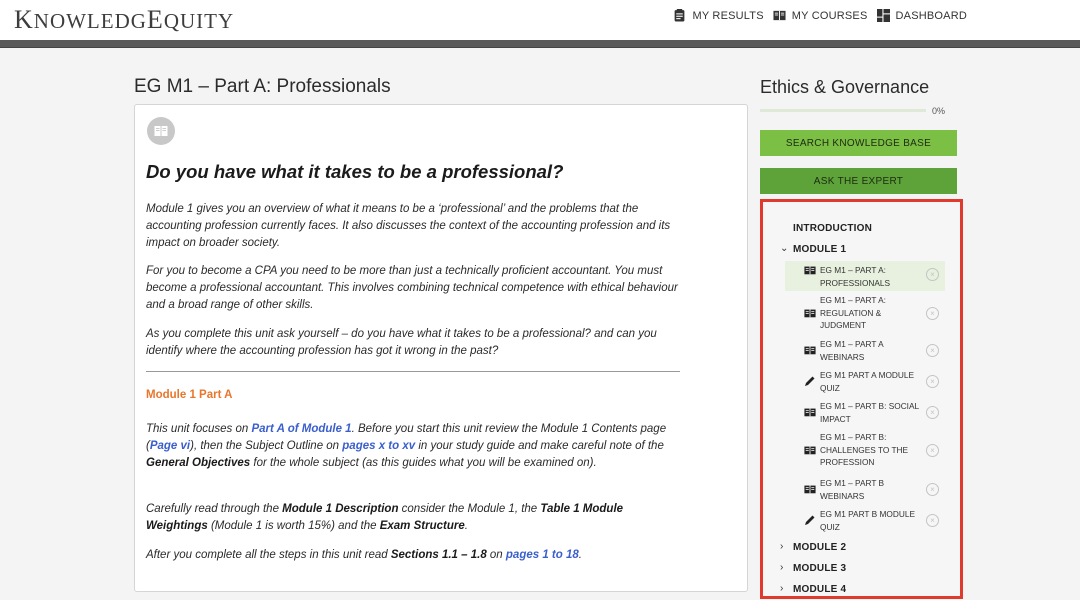 This screenshot has height=600, width=1080. What do you see at coordinates (852, 489) in the screenshot?
I see `lesson-label: EG M1 – PART B WEBINARS` at bounding box center [852, 489].